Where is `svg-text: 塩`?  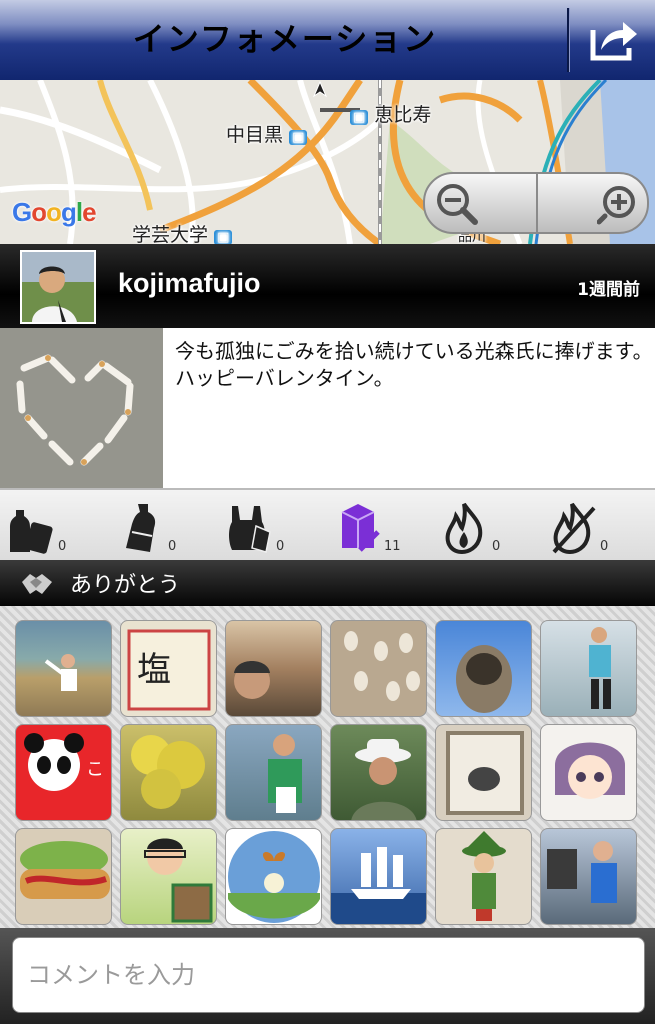
svg-text: 塩 is located at coordinates (154, 670).